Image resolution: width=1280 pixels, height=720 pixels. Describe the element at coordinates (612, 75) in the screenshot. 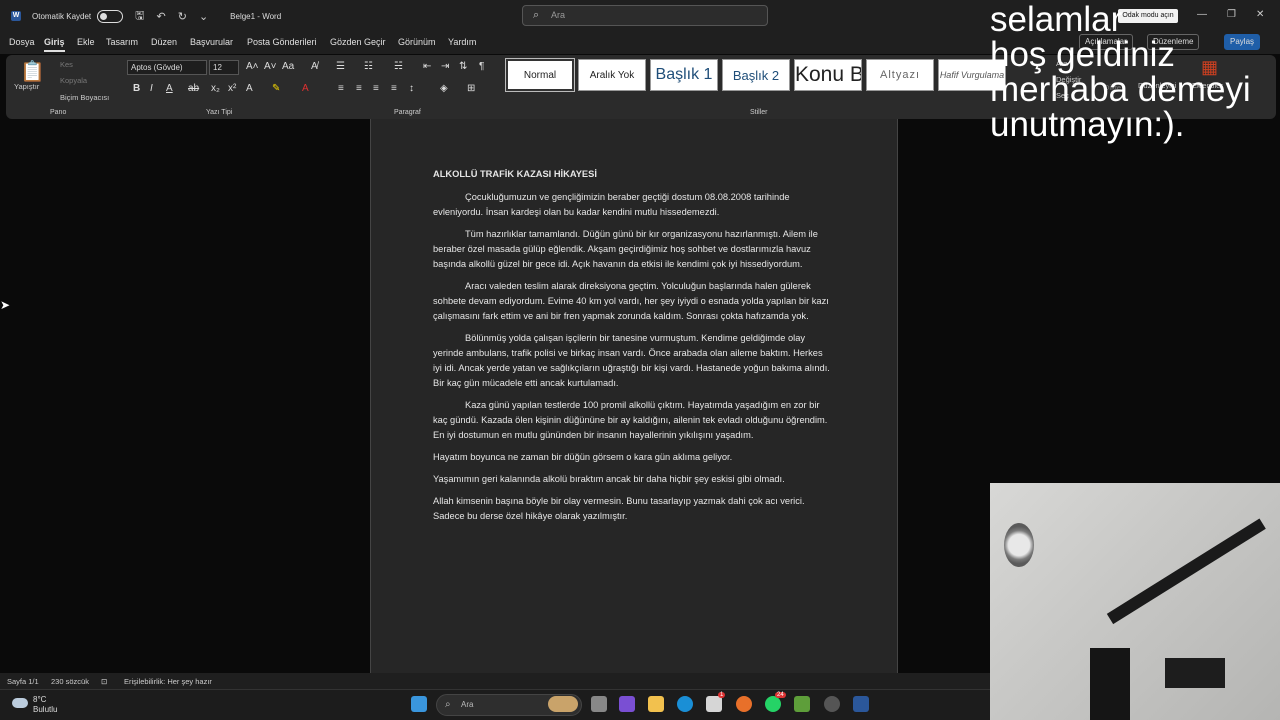

I see `style-no-spacing: Aralık Yok` at that location.